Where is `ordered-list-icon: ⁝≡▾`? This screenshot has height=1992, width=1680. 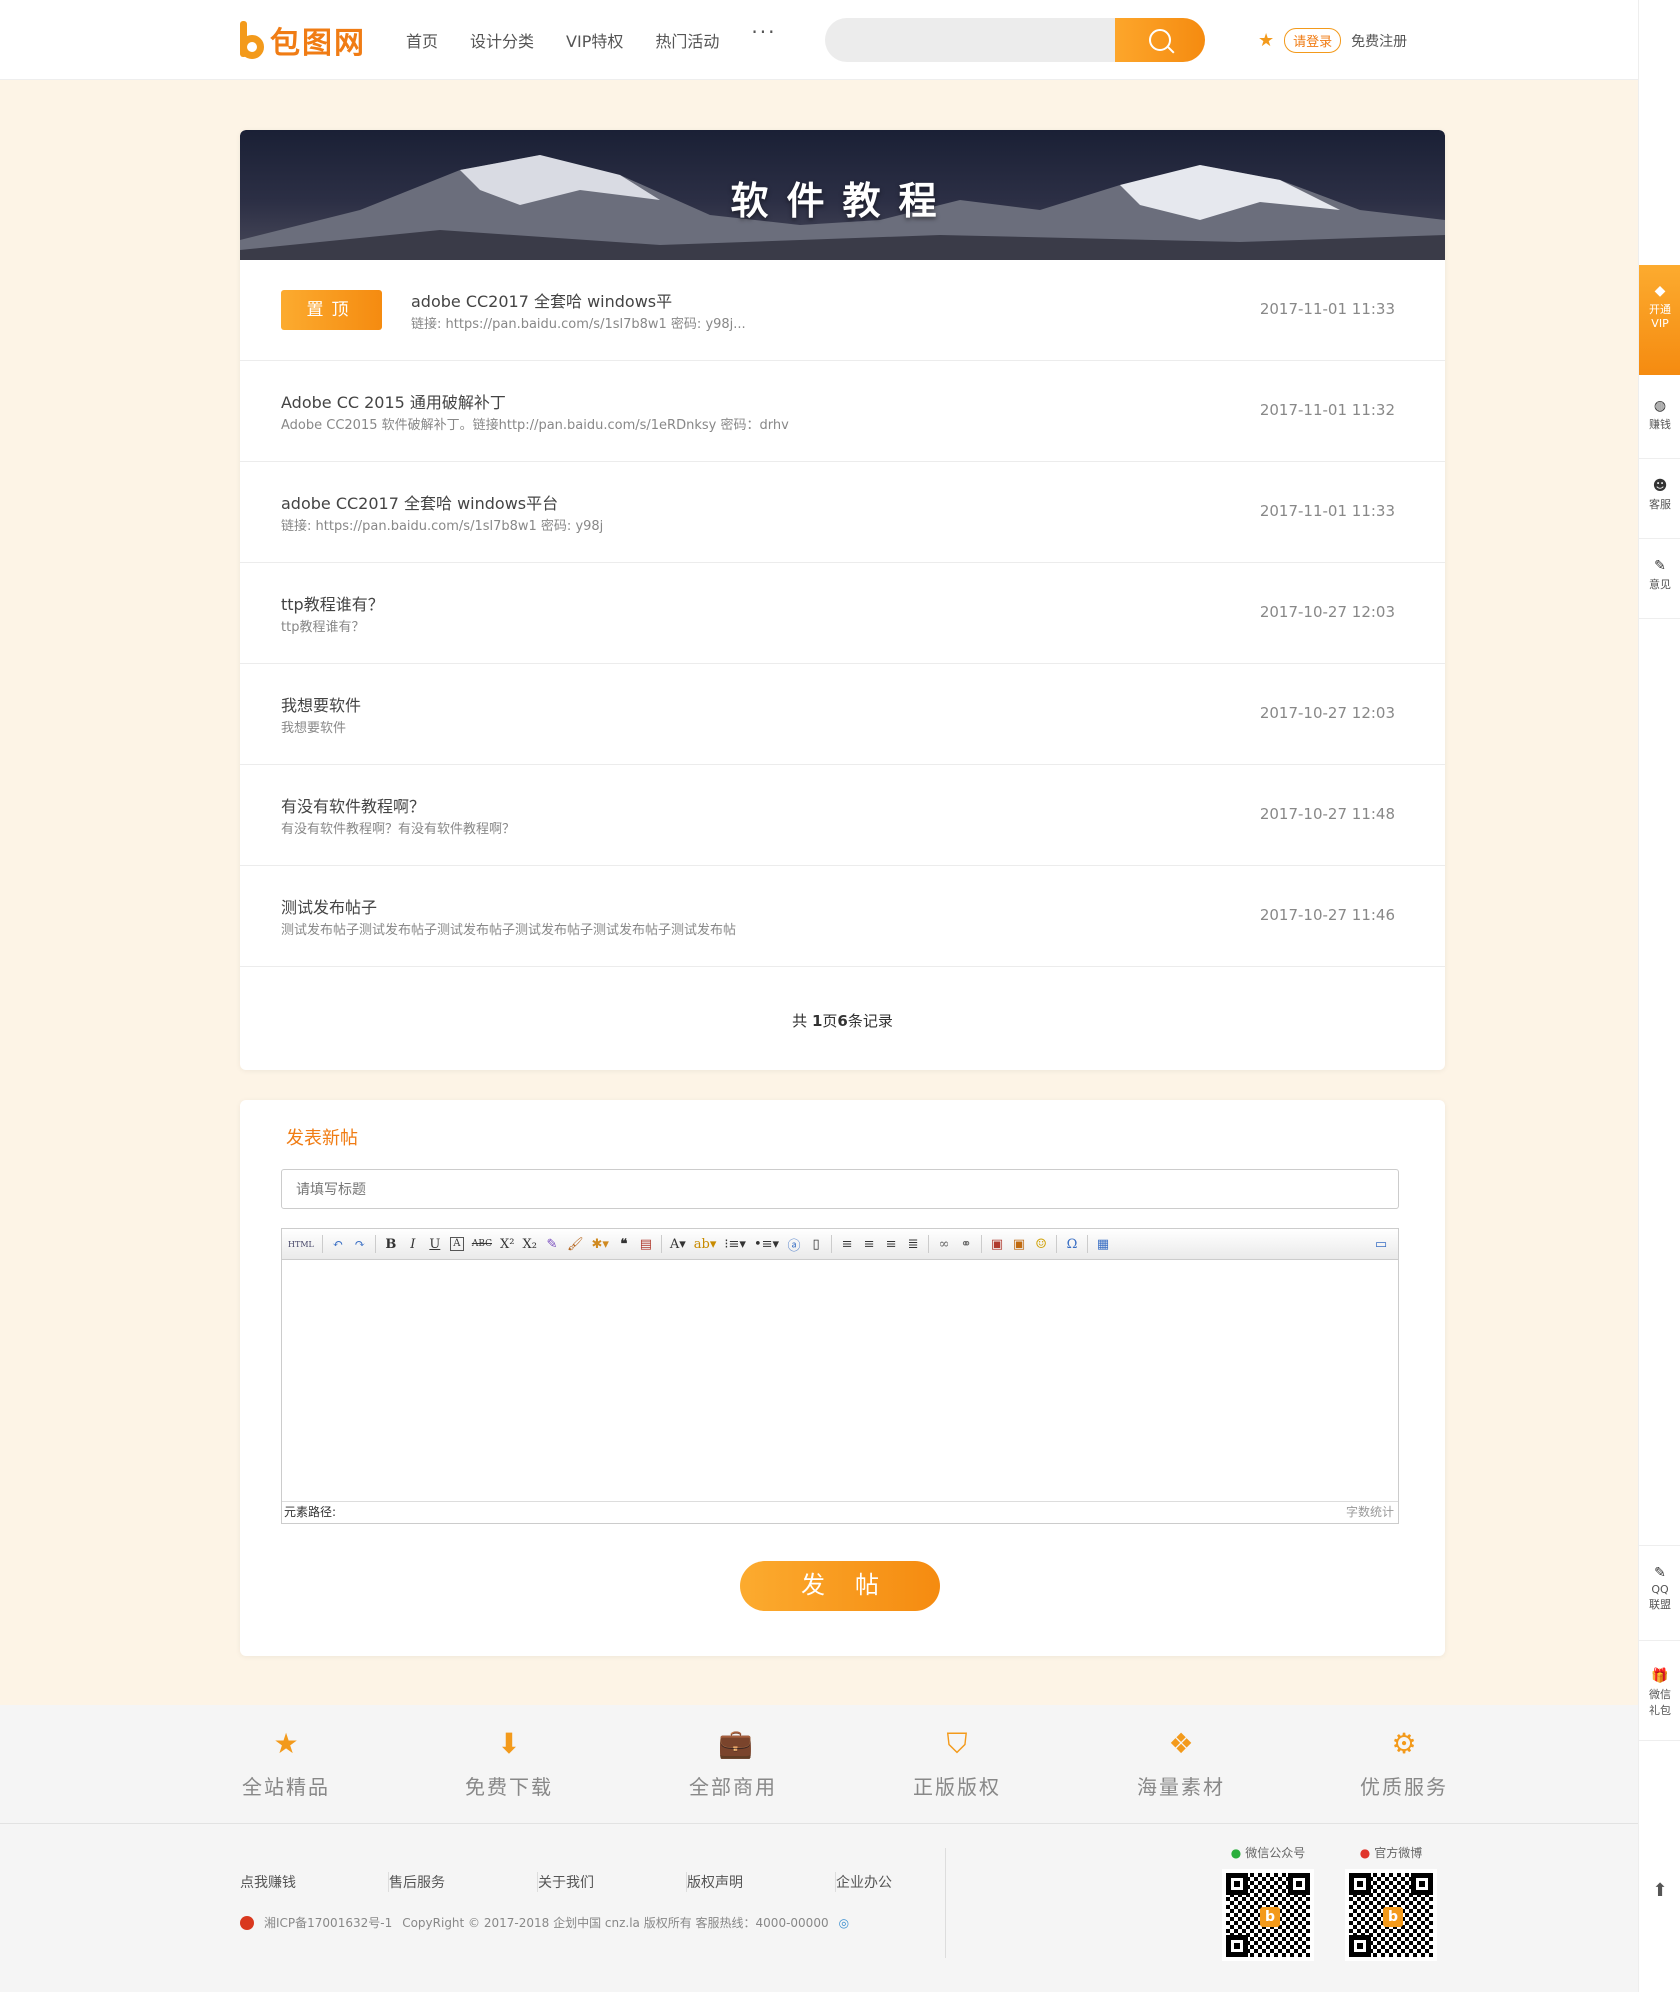 ordered-list-icon: ⁝≡▾ is located at coordinates (735, 1244).